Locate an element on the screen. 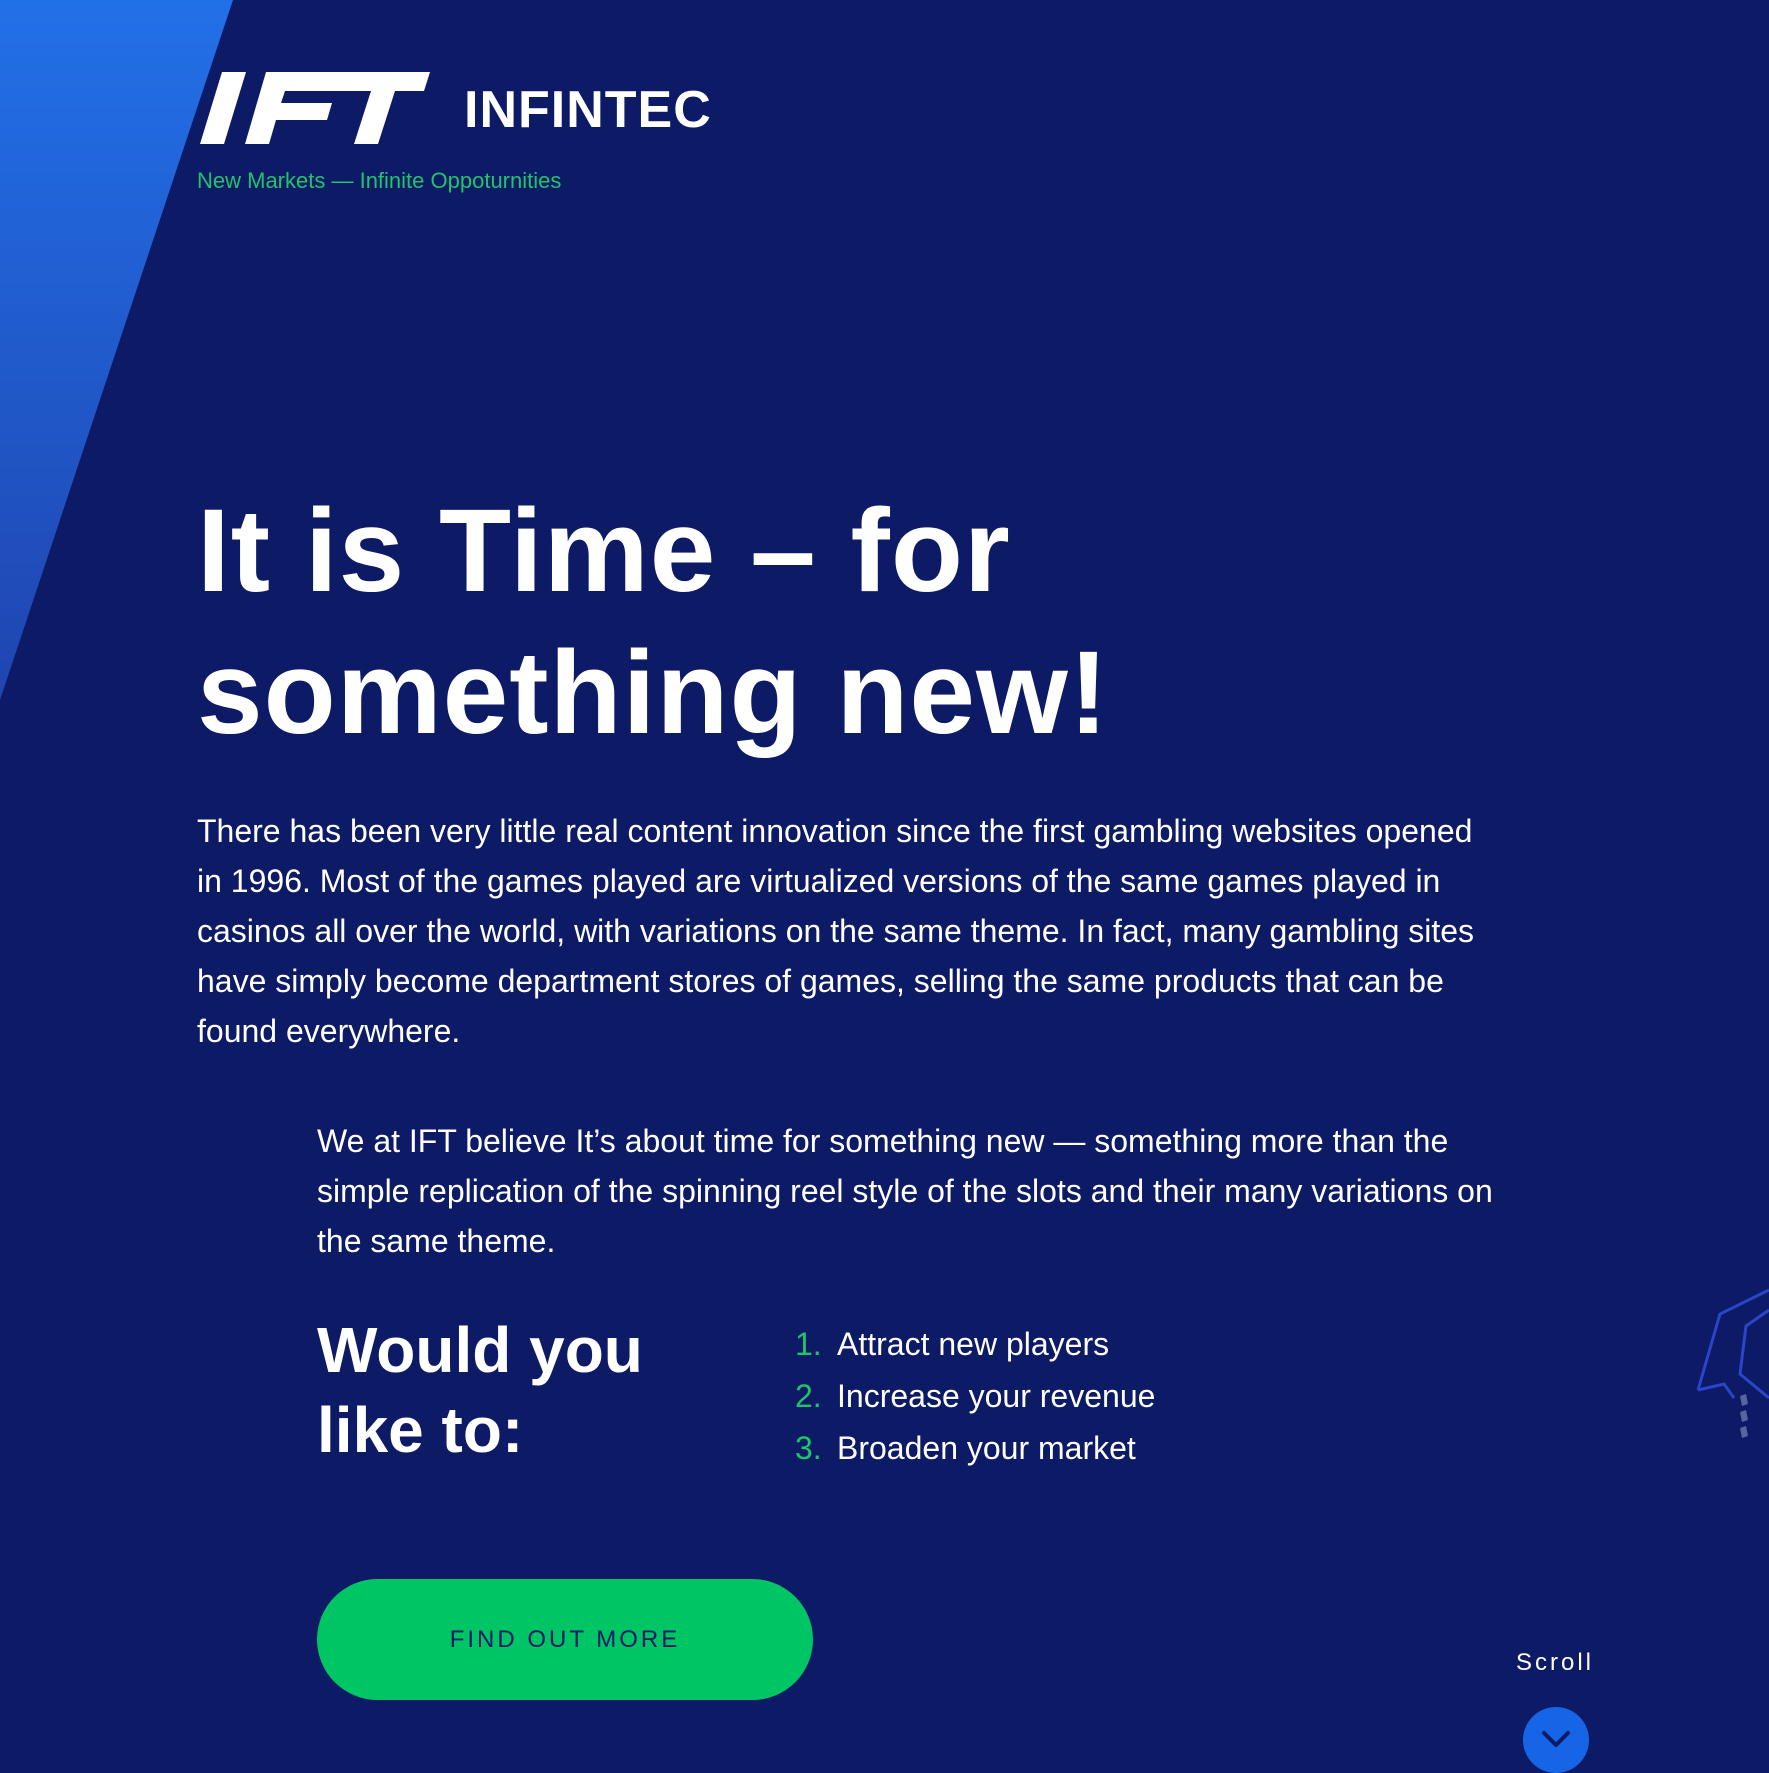 The width and height of the screenshot is (1769, 1773). scroll-down-button is located at coordinates (1556, 1740).